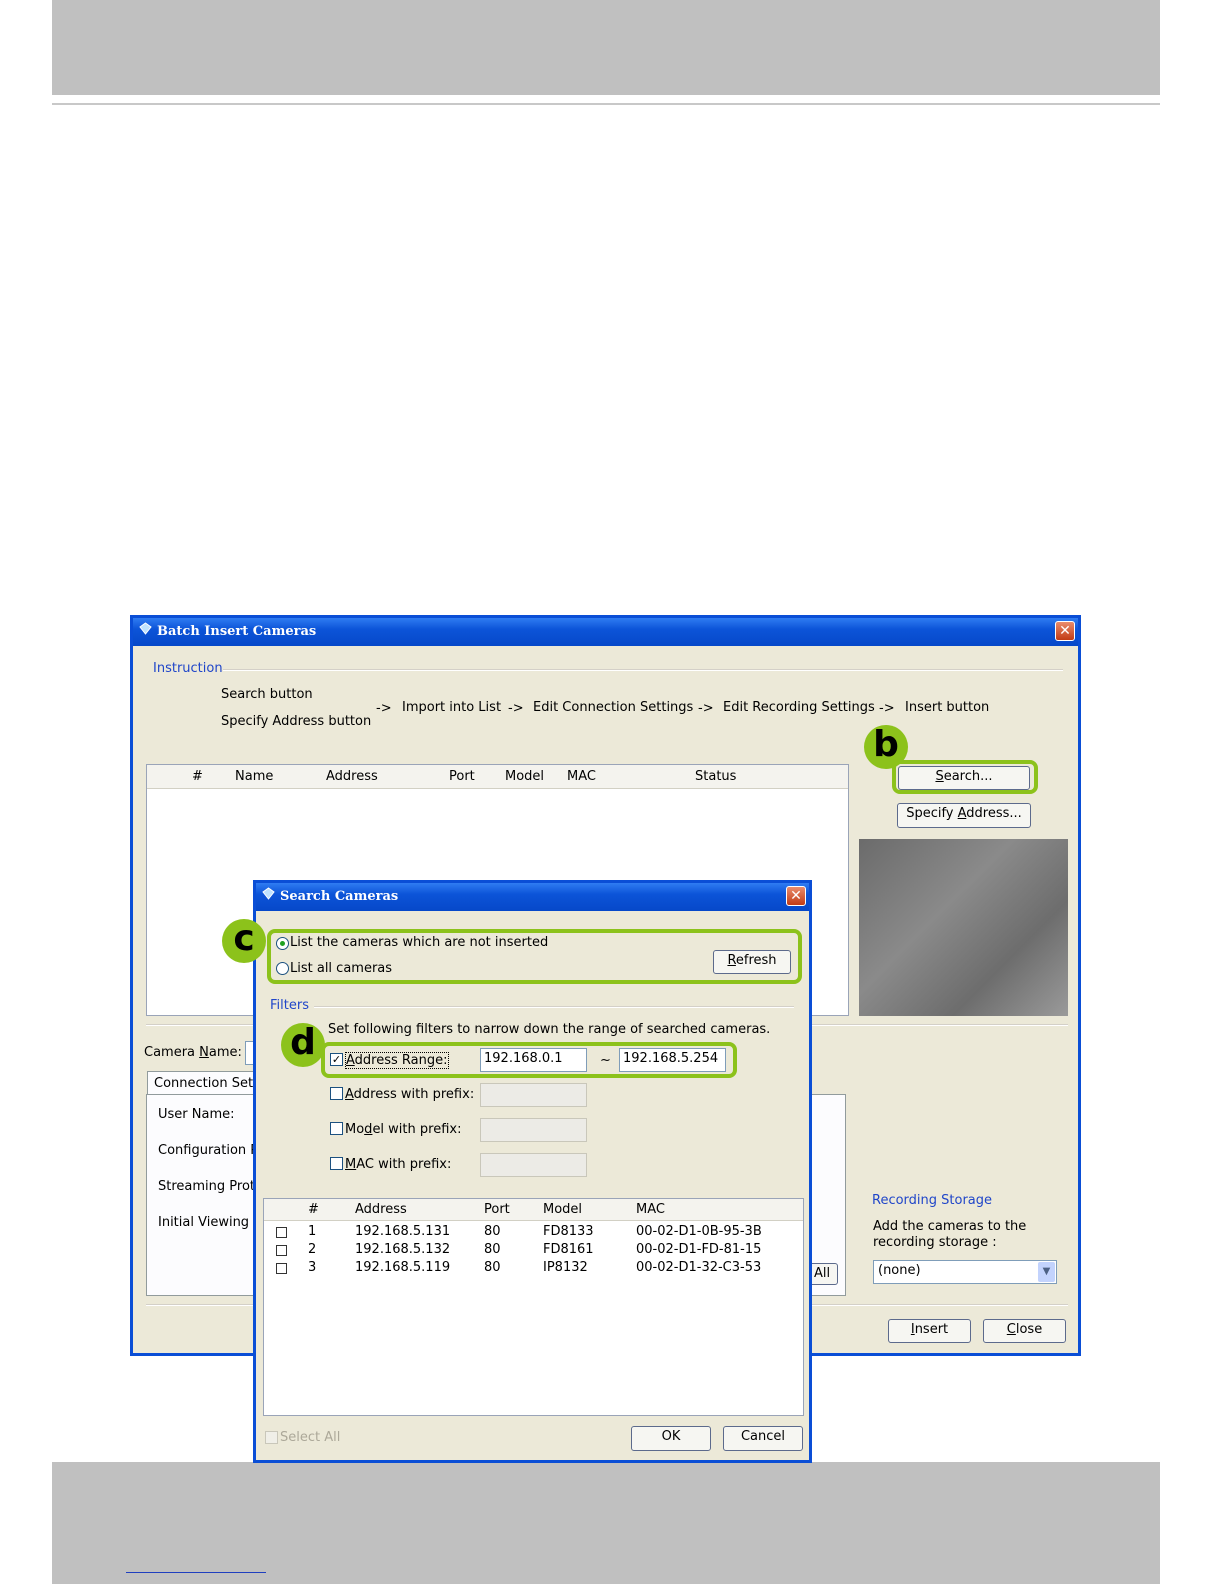 The image size is (1224, 1584). Describe the element at coordinates (296, 721) in the screenshot. I see `step-specify-button: Specify Address button` at that location.